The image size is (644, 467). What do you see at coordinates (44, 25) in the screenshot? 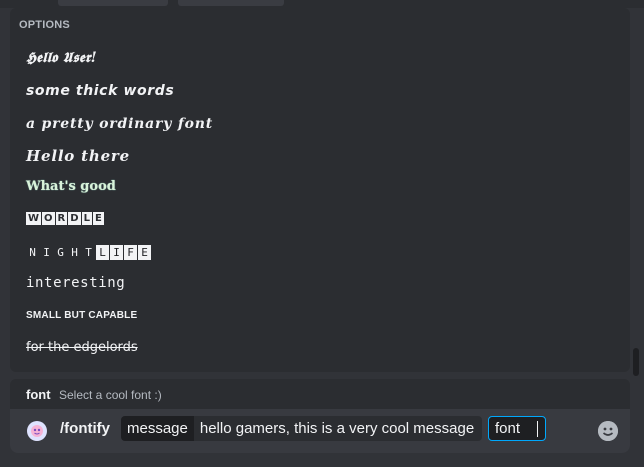
I see `options-header: OPTIONS` at bounding box center [44, 25].